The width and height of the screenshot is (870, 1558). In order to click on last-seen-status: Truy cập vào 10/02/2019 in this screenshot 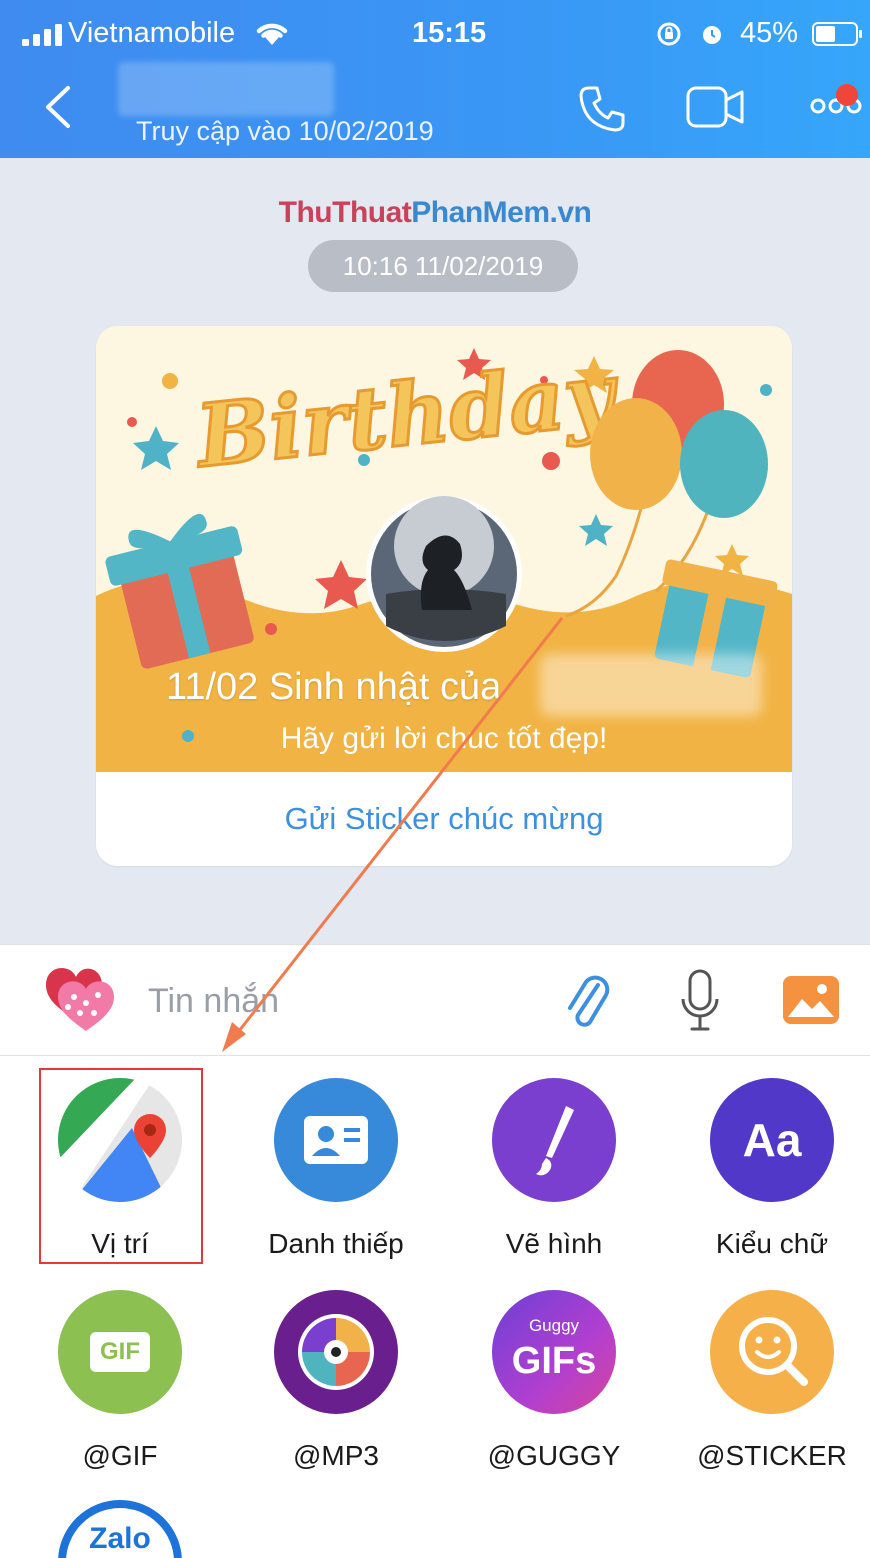, I will do `click(285, 131)`.